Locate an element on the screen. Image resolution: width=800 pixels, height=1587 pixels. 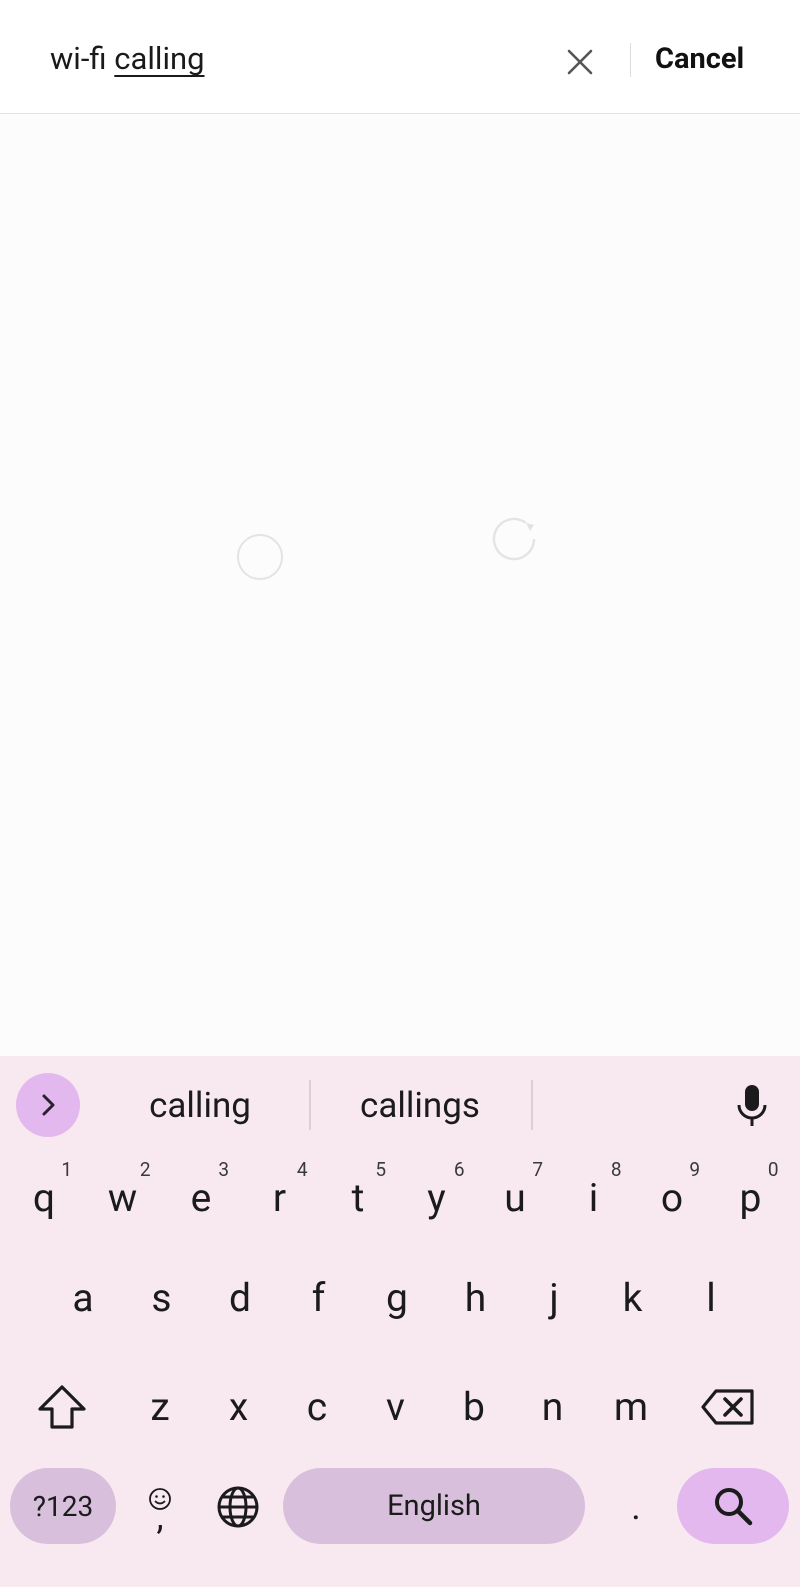
search-input: wi-fi calling is located at coordinates (127, 58).